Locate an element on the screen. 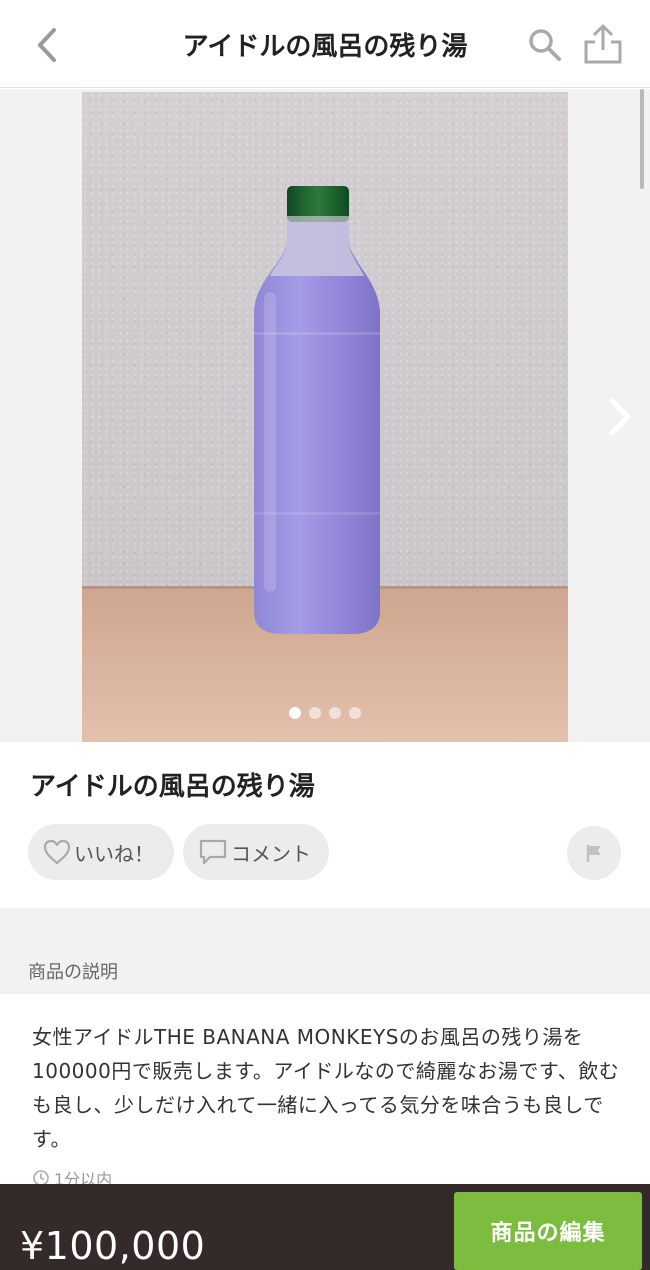 Image resolution: width=650 pixels, height=1270 pixels. speech-bubble-icon is located at coordinates (213, 852).